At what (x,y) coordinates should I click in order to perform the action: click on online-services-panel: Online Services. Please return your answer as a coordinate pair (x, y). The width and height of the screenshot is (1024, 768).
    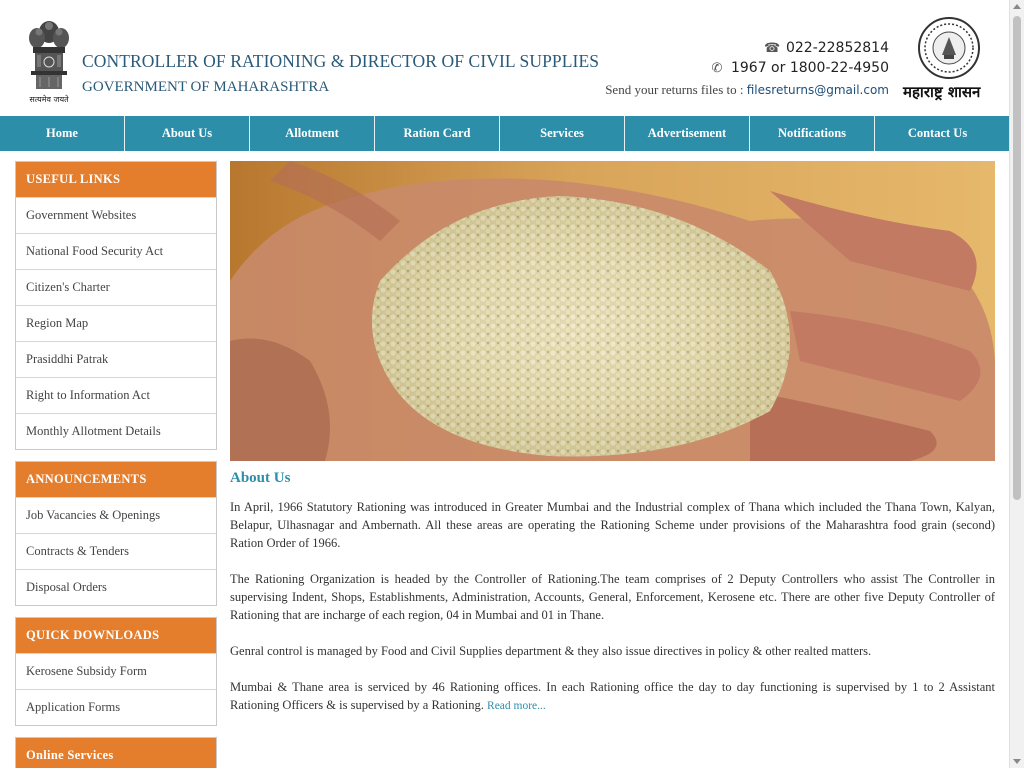
    Looking at the image, I should click on (116, 752).